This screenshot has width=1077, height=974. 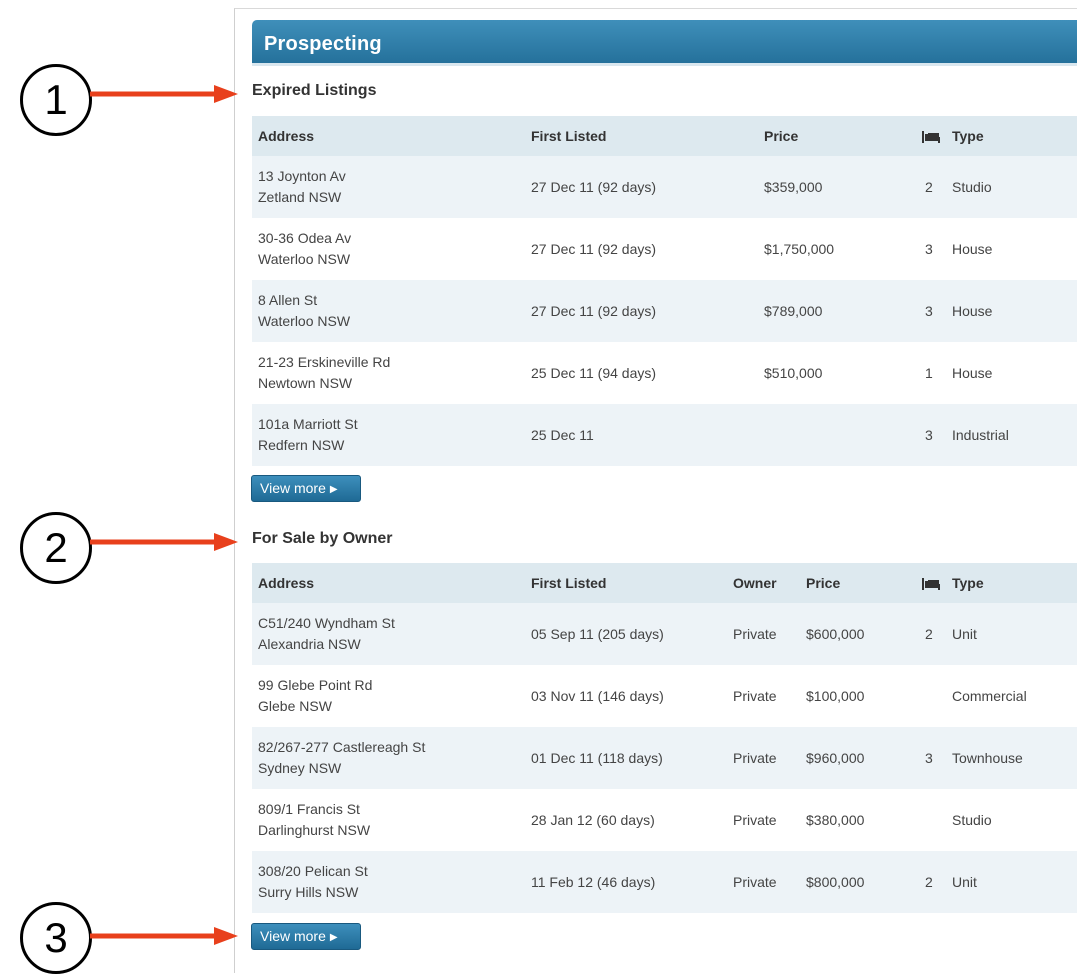 What do you see at coordinates (314, 90) in the screenshot?
I see `expired-listings-title: Expired Listings` at bounding box center [314, 90].